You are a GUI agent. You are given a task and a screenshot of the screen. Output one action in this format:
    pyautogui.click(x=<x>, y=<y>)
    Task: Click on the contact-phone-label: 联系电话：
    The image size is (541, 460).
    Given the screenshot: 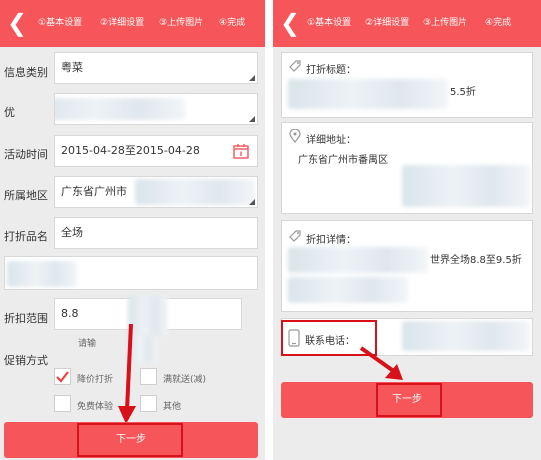 What is the action you would take?
    pyautogui.click(x=330, y=341)
    